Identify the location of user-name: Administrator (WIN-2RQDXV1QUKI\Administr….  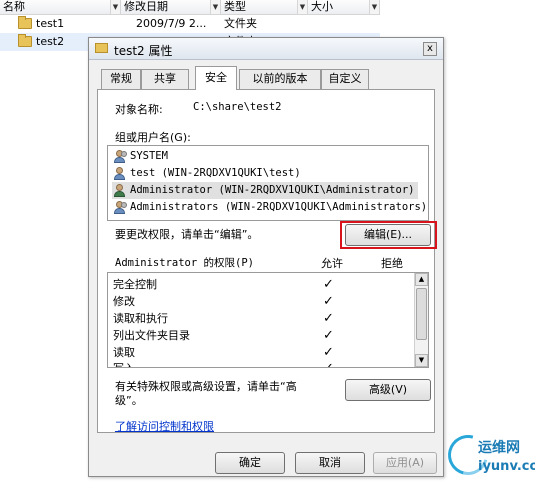
(272, 190).